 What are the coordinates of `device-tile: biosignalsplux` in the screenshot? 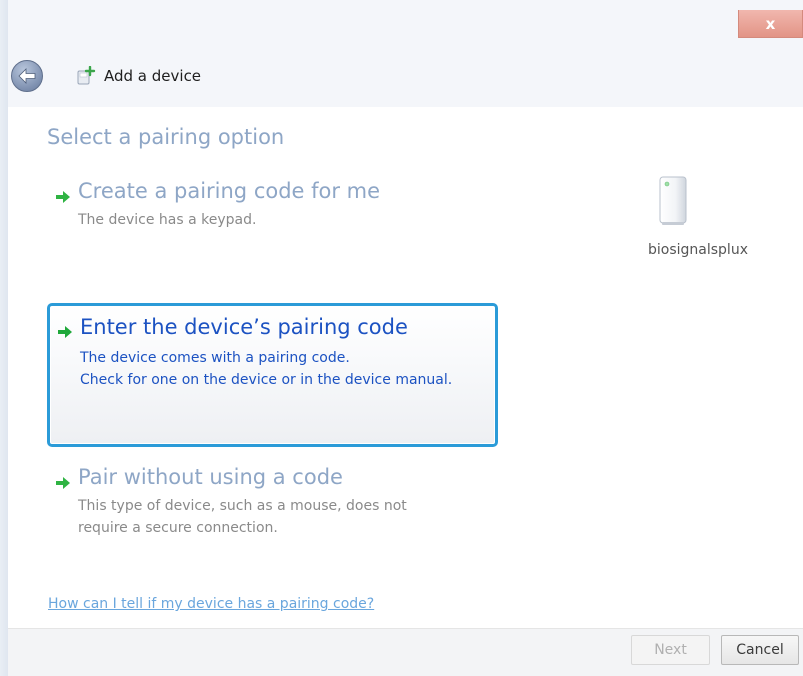 It's located at (706, 220).